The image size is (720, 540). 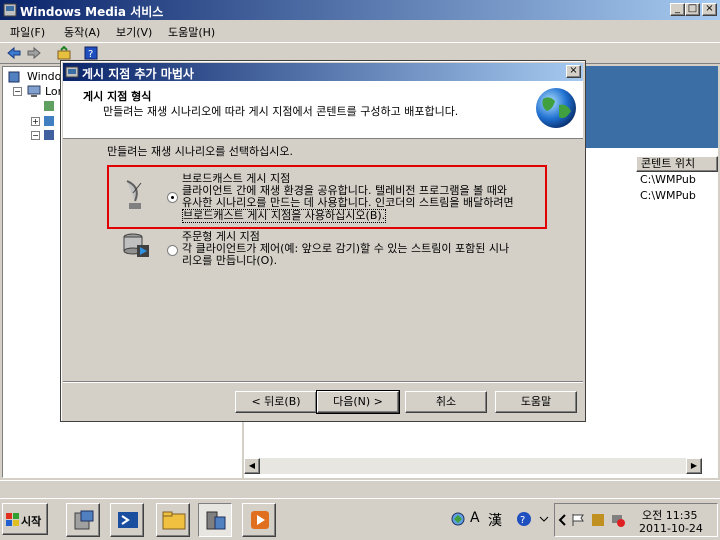 I want to click on server-icon, so click(x=14, y=77).